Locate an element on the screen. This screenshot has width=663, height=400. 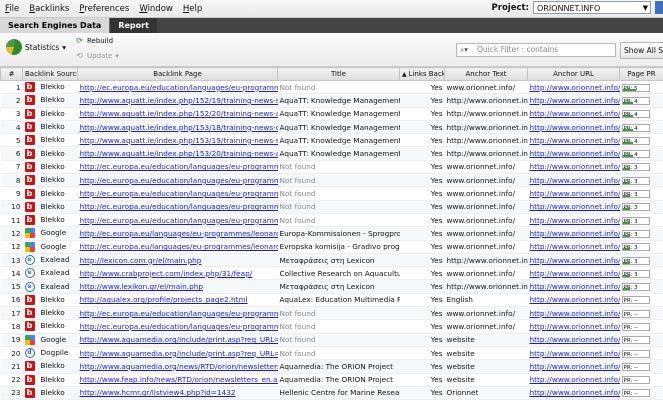
project-dropdown: ORIONNET.INFO ▼ is located at coordinates (592, 7).